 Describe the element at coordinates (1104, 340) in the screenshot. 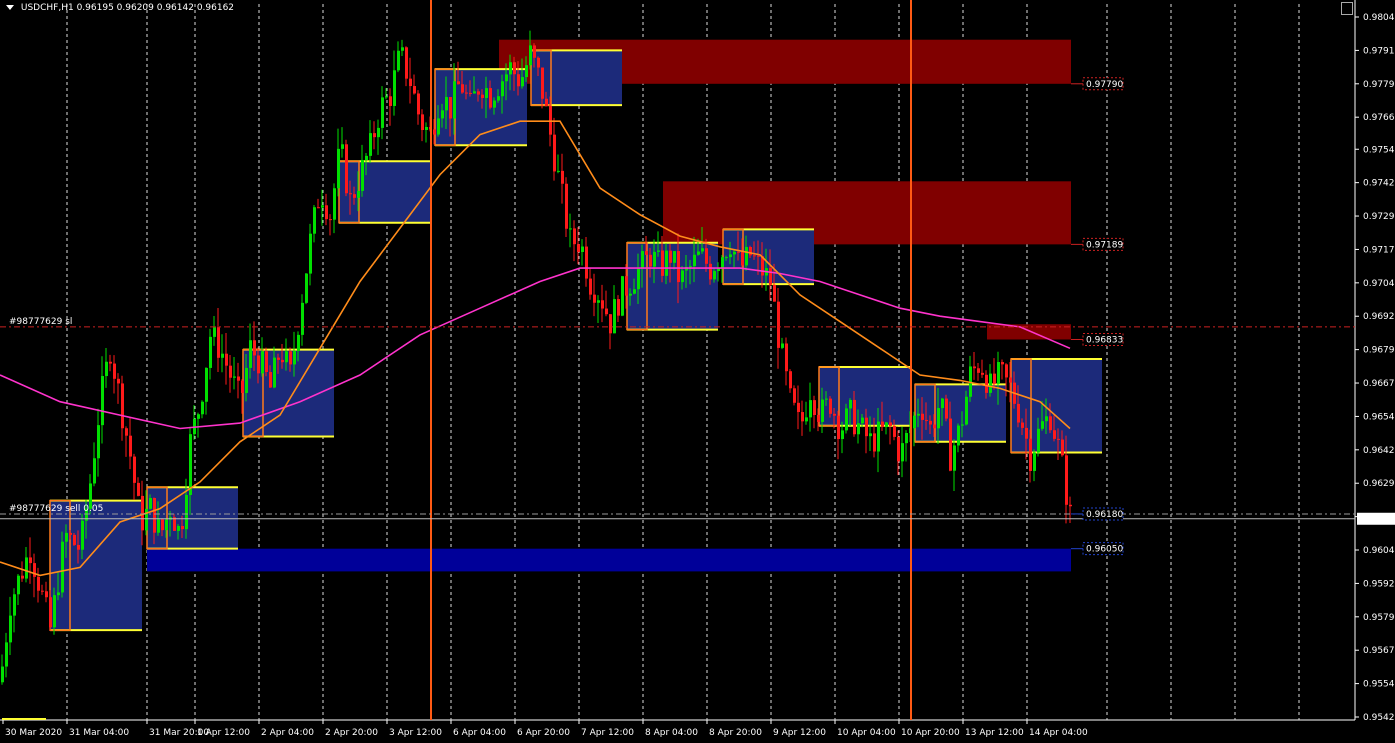

I see `zone-price-label: 0.96833` at that location.